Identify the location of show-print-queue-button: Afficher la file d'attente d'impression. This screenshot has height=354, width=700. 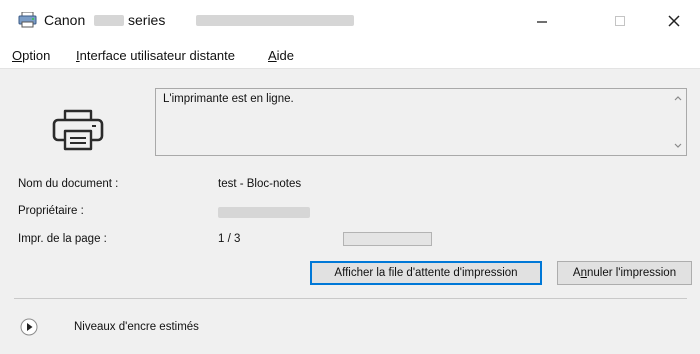
(426, 273).